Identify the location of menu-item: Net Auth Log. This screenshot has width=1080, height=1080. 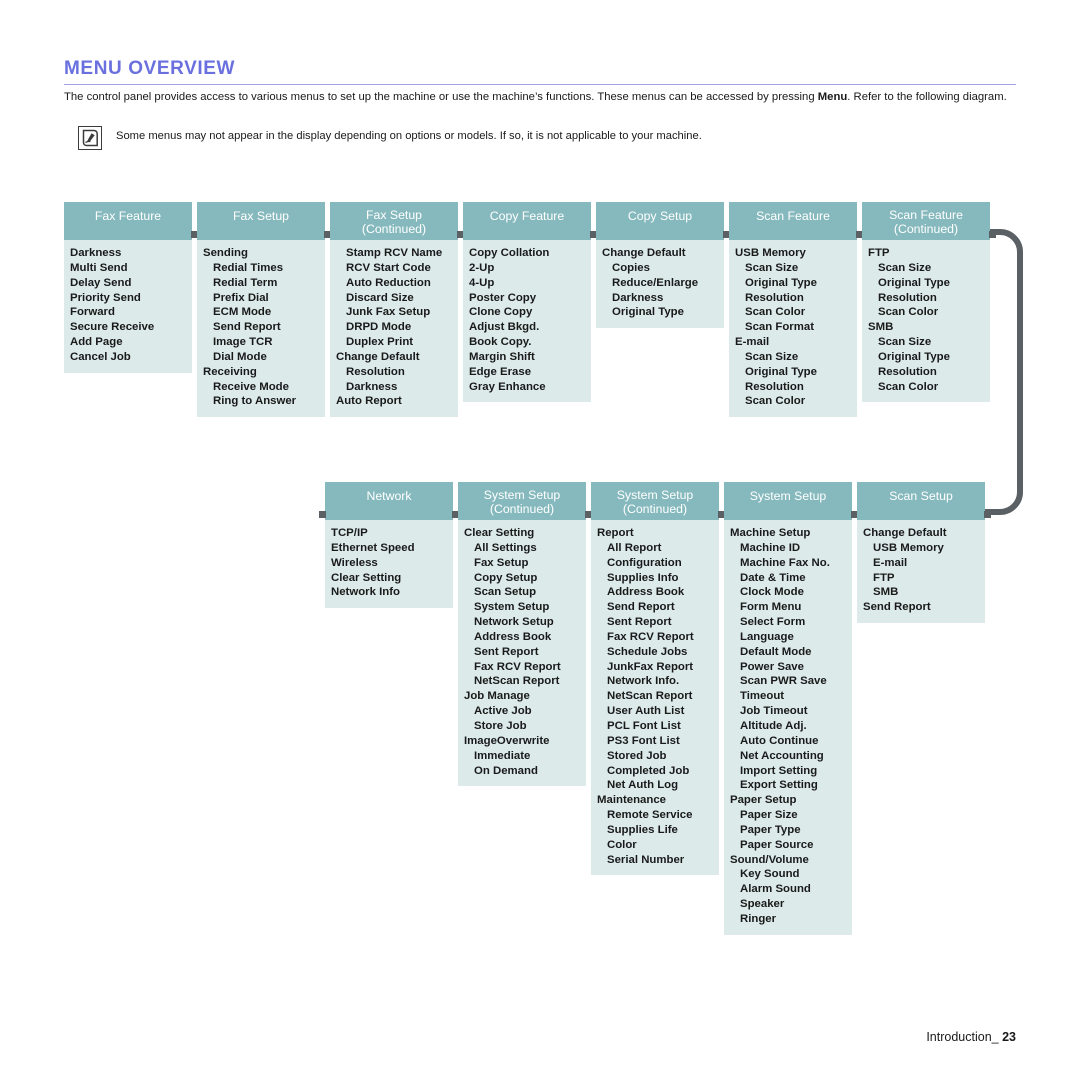
(655, 785).